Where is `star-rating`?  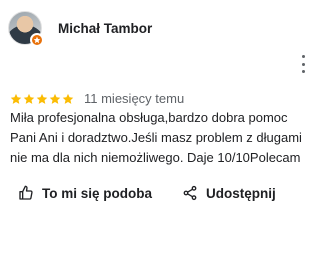
star-rating is located at coordinates (42, 99).